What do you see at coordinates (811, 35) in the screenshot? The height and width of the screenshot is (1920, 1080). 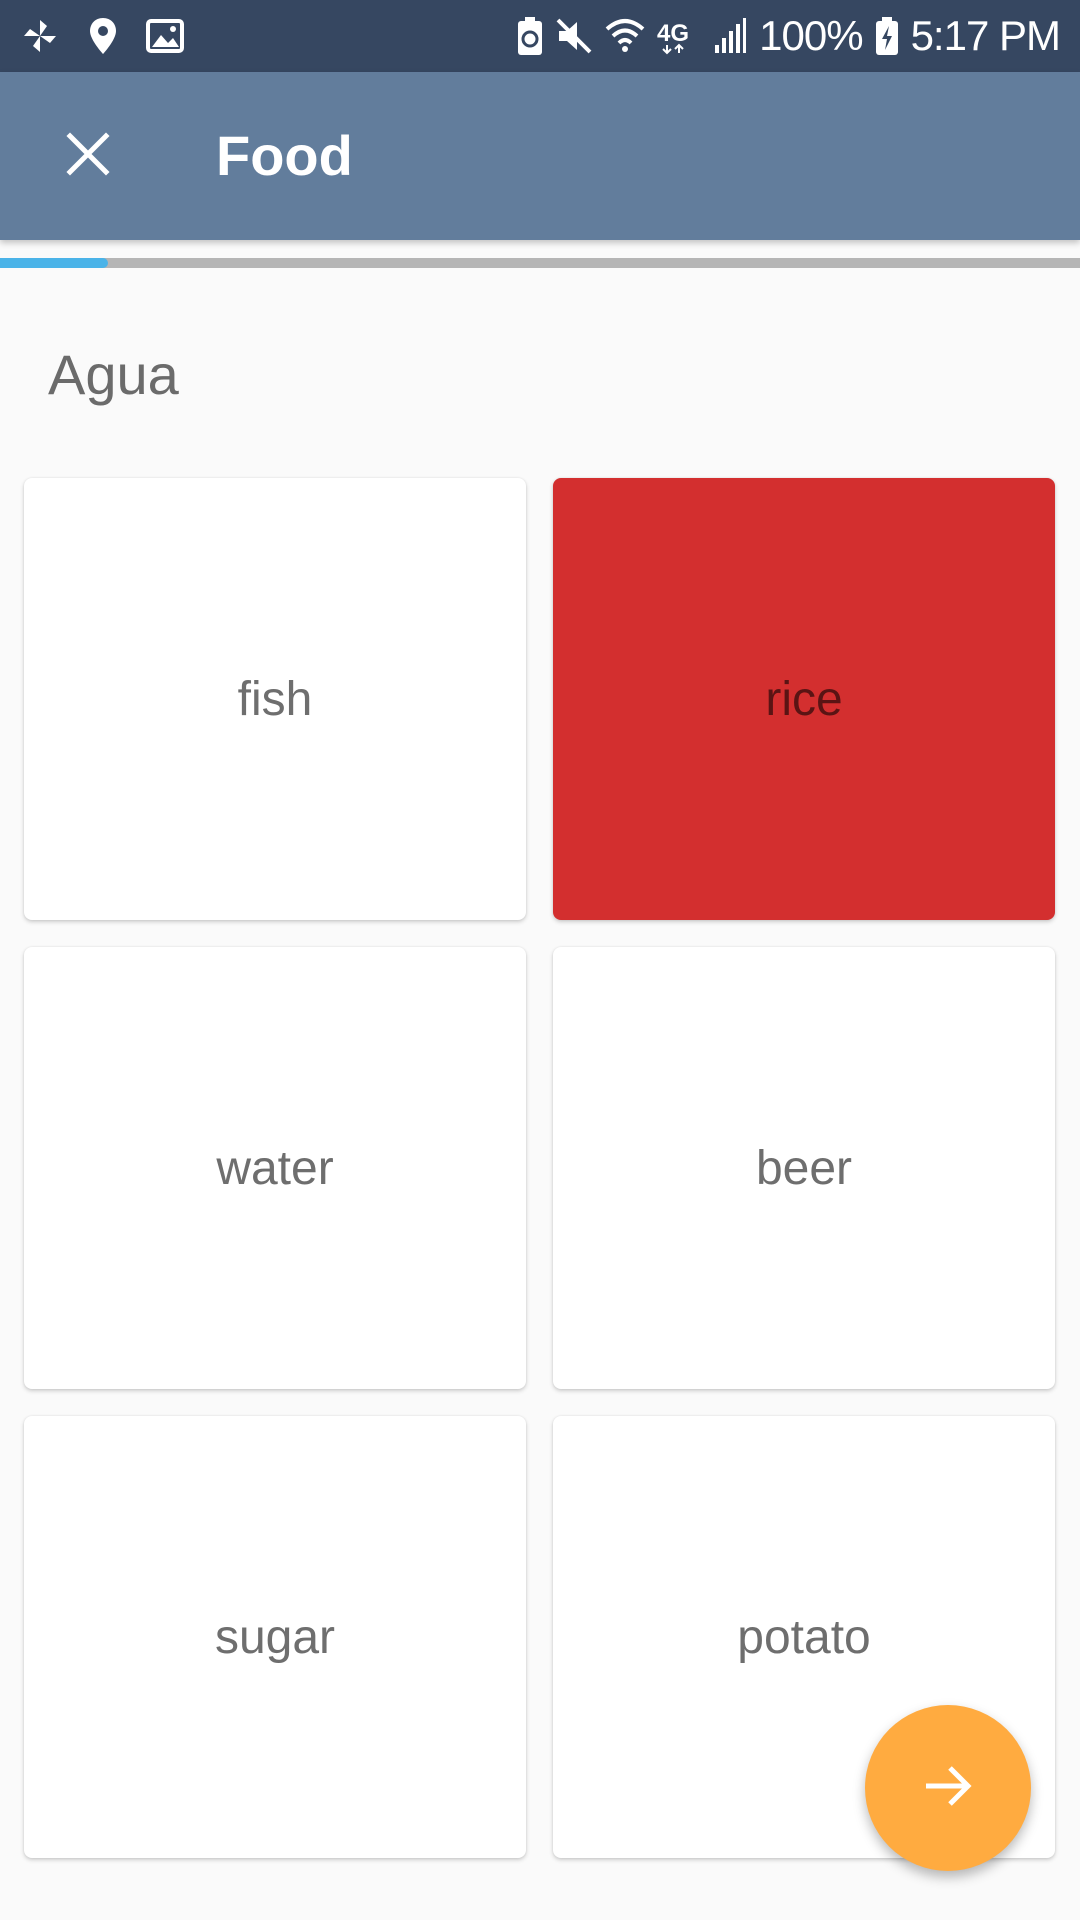 I see `battery-percent: 100%` at bounding box center [811, 35].